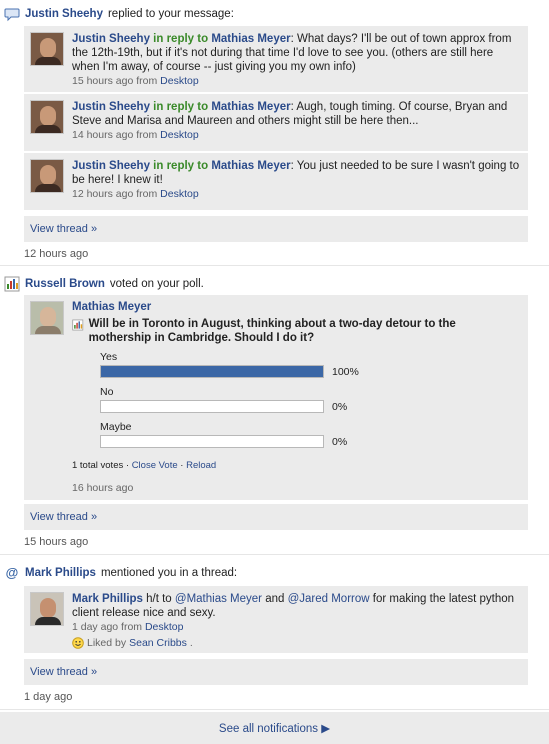  I want to click on mention-link: @Jared Morrow, so click(329, 599).